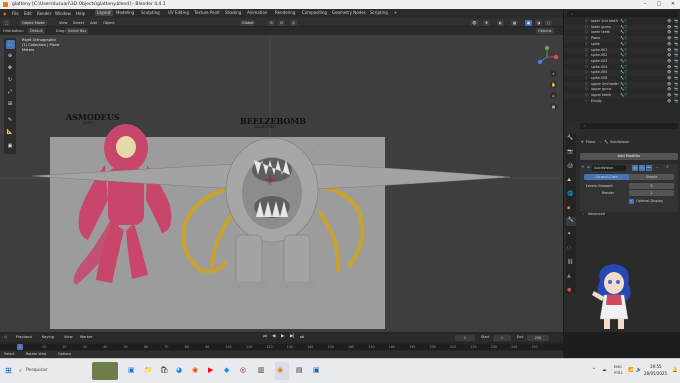  What do you see at coordinates (285, 12) in the screenshot?
I see `tab-rendering: Rendering` at bounding box center [285, 12].